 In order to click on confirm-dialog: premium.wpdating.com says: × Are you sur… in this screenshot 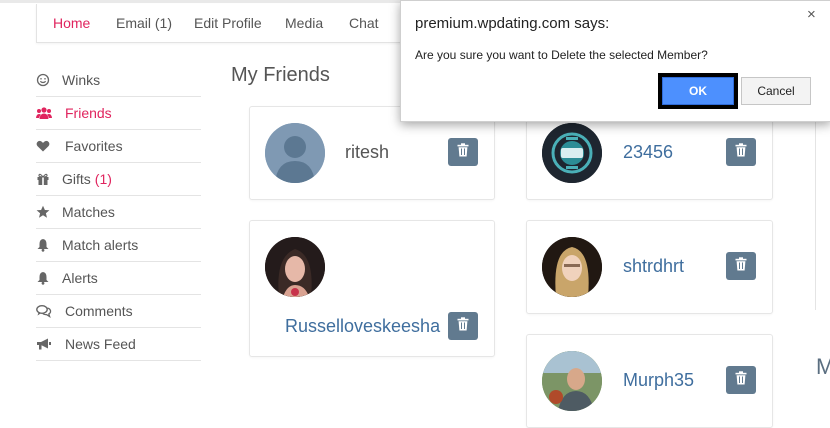, I will do `click(615, 61)`.